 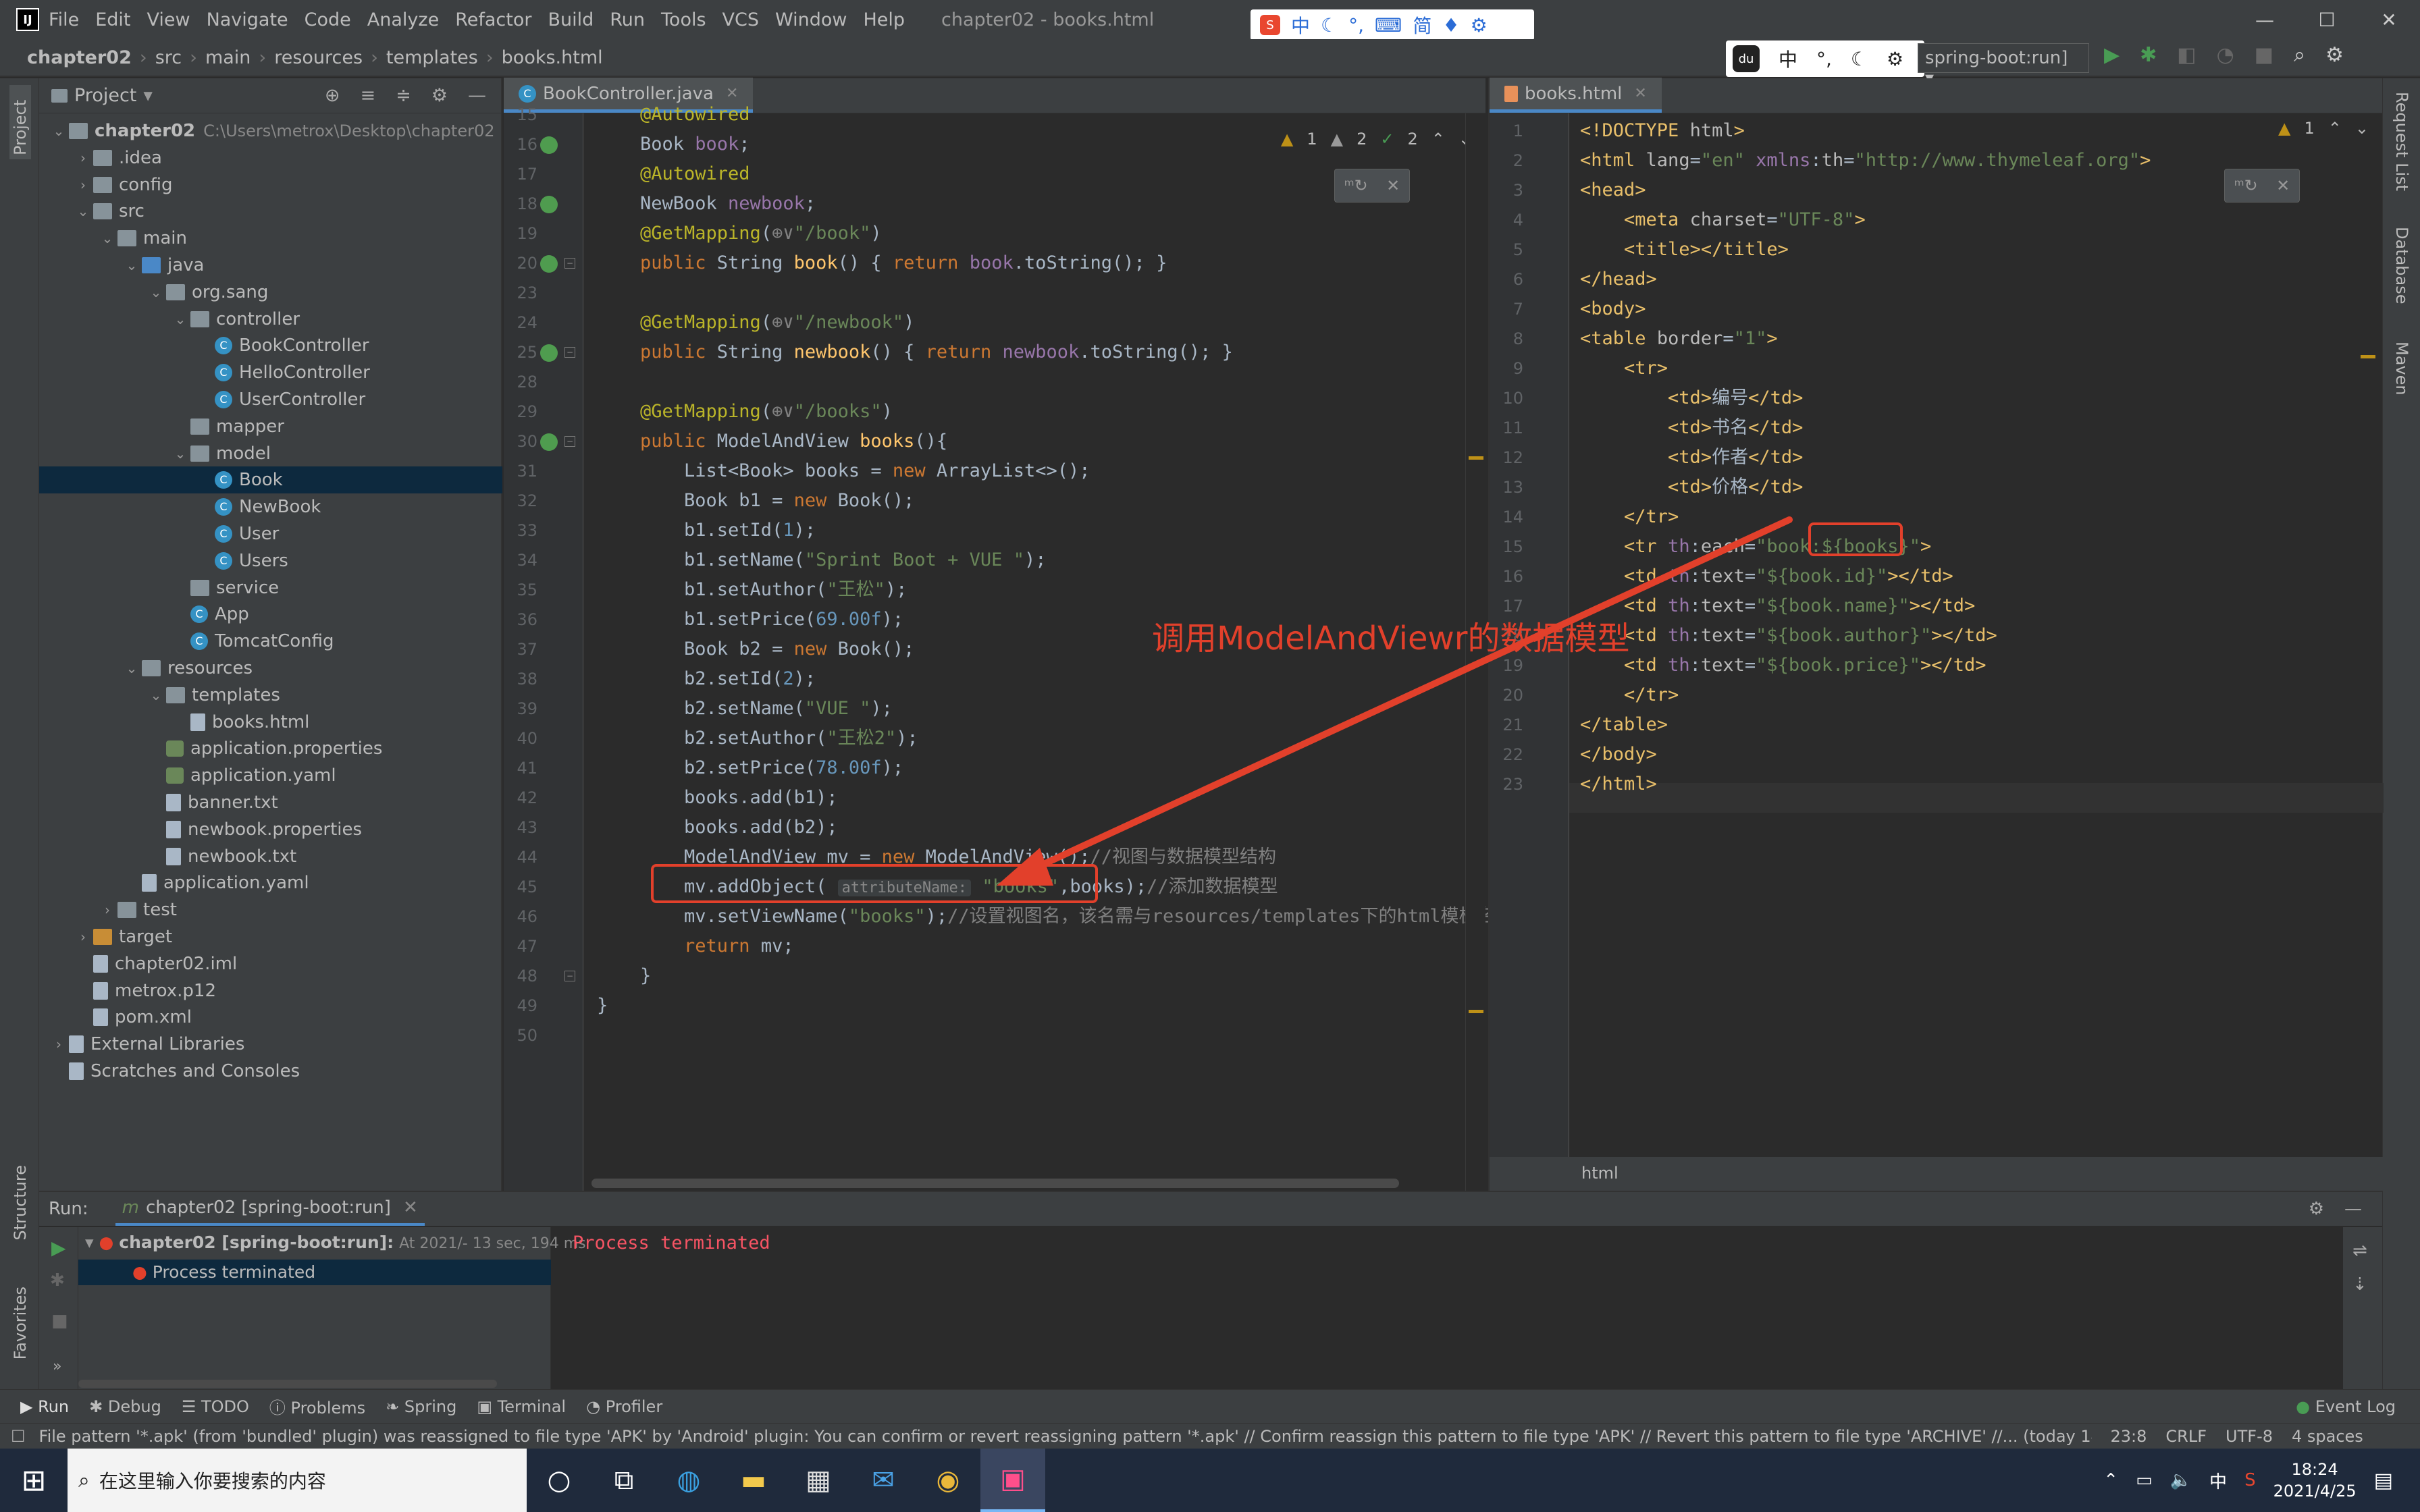 What do you see at coordinates (773, 590) in the screenshot?
I see `code-line: b1.setAuthor("王松");` at bounding box center [773, 590].